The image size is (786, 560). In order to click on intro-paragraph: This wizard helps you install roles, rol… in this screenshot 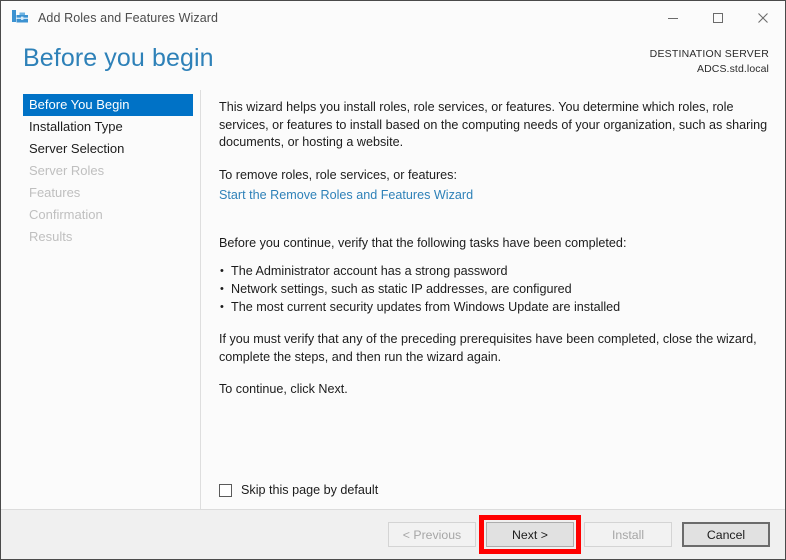, I will do `click(493, 124)`.